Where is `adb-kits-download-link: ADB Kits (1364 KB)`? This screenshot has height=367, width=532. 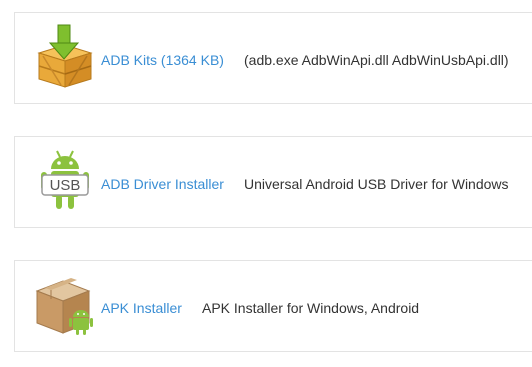 adb-kits-download-link: ADB Kits (1364 KB) is located at coordinates (162, 60).